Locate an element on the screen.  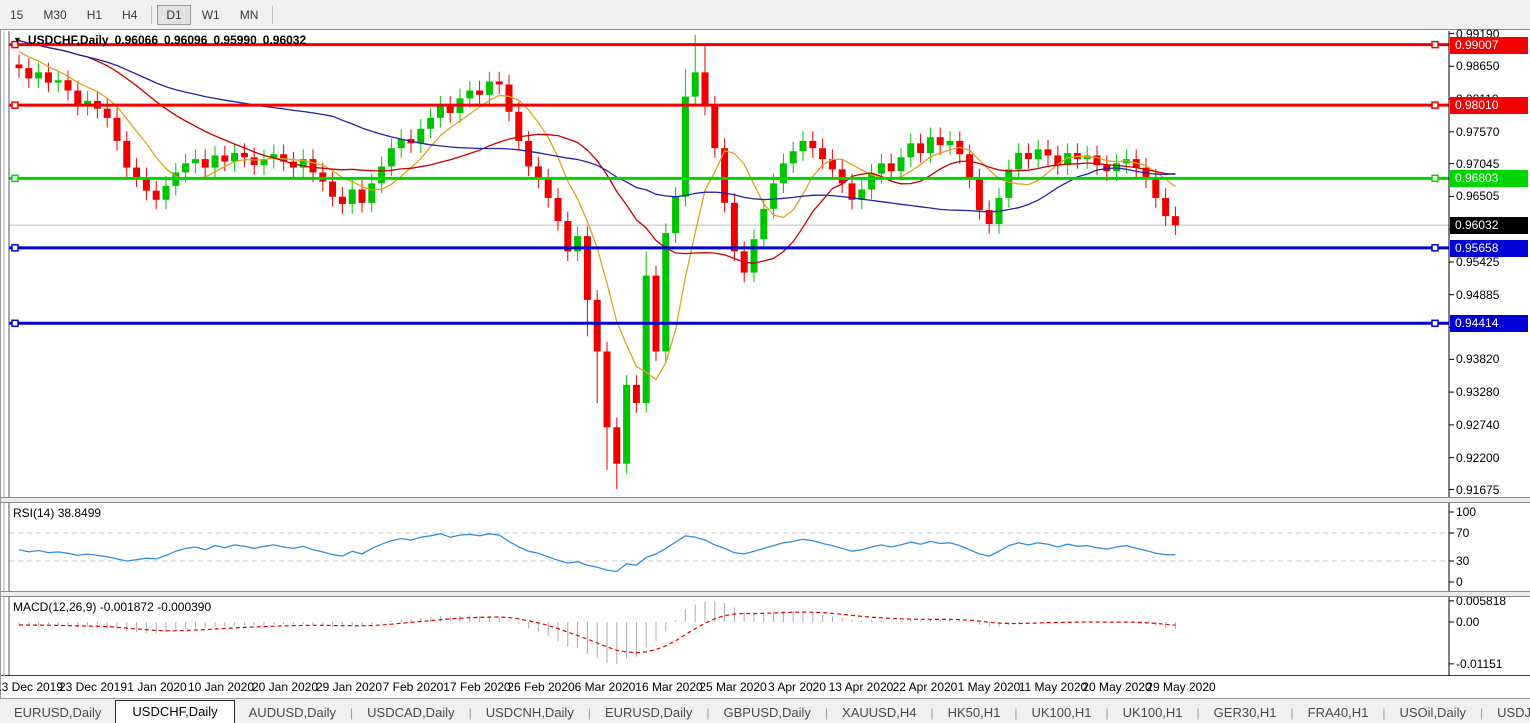
price-level-badge: 0.98010 is located at coordinates (1489, 106).